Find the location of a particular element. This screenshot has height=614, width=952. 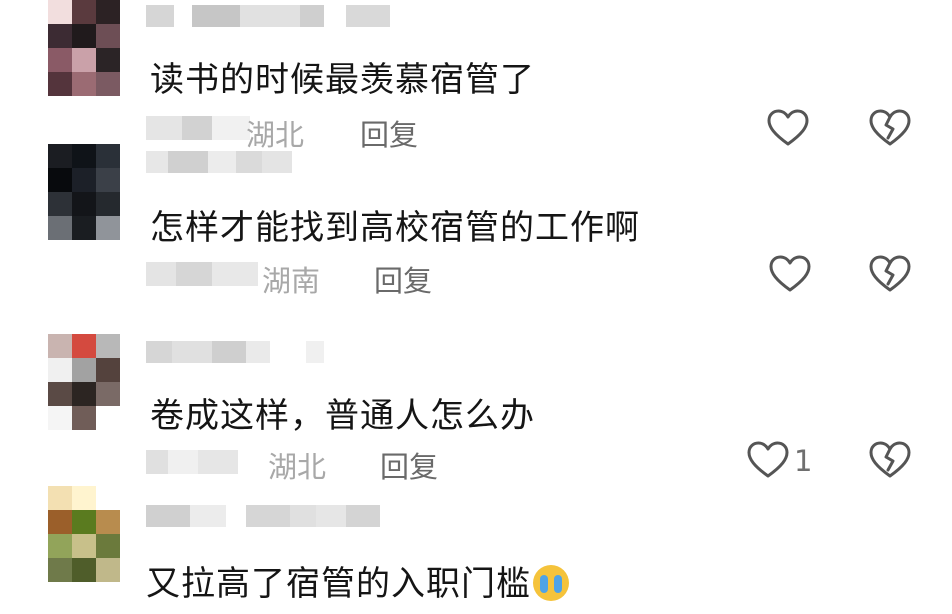

comment-text: 怎样才能找到高校宿管的工作啊 is located at coordinates (395, 228).